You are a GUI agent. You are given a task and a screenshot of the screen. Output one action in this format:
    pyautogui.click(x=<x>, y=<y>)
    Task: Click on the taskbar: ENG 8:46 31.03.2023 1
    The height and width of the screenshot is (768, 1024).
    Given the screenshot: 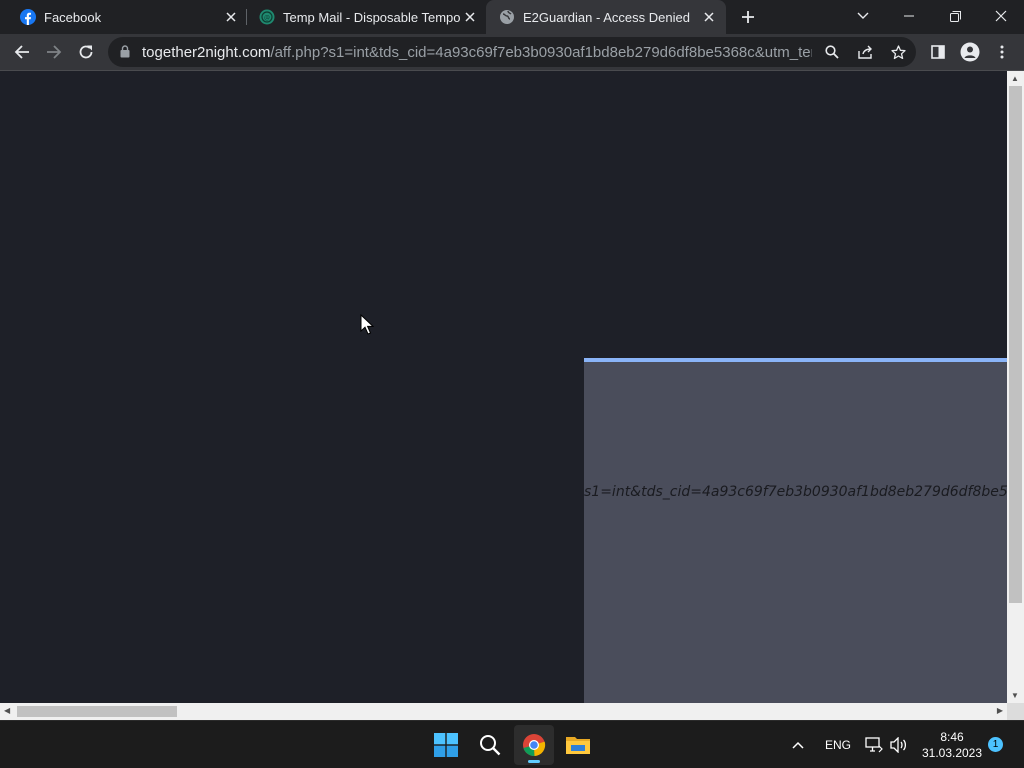 What is the action you would take?
    pyautogui.click(x=512, y=744)
    